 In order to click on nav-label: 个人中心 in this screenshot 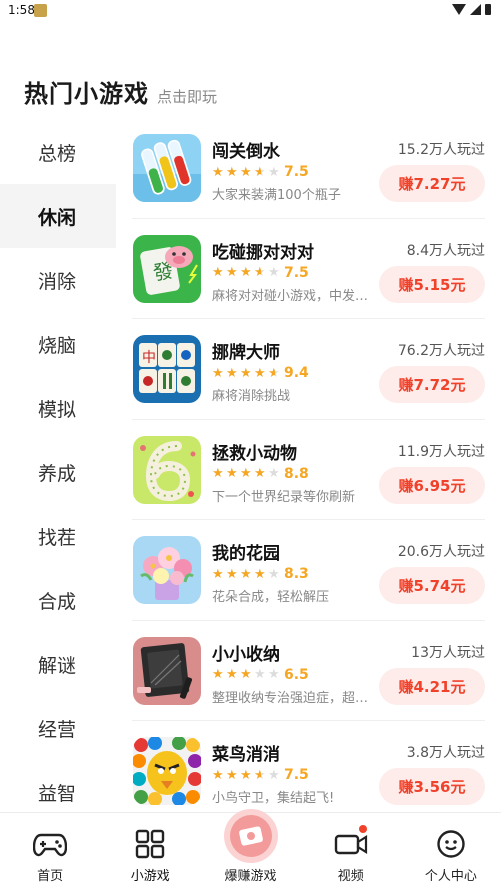, I will do `click(450, 876)`.